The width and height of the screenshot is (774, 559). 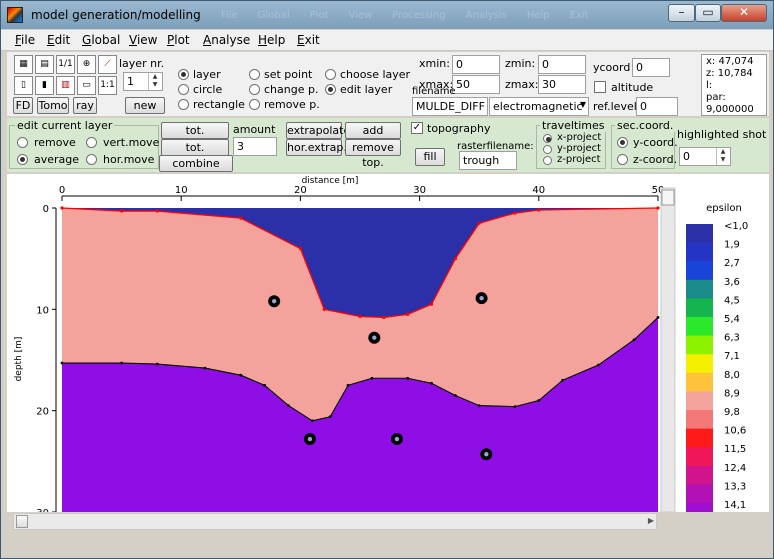 What do you see at coordinates (612, 67) in the screenshot?
I see `ycoord-label: ycoord` at bounding box center [612, 67].